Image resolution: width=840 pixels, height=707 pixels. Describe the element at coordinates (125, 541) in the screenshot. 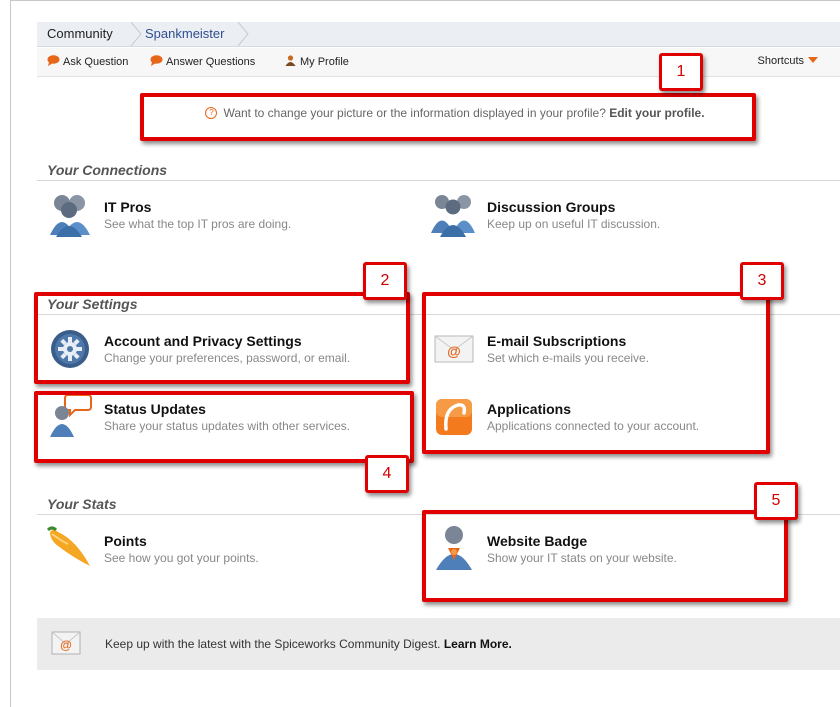

I see `points-title: Points` at that location.